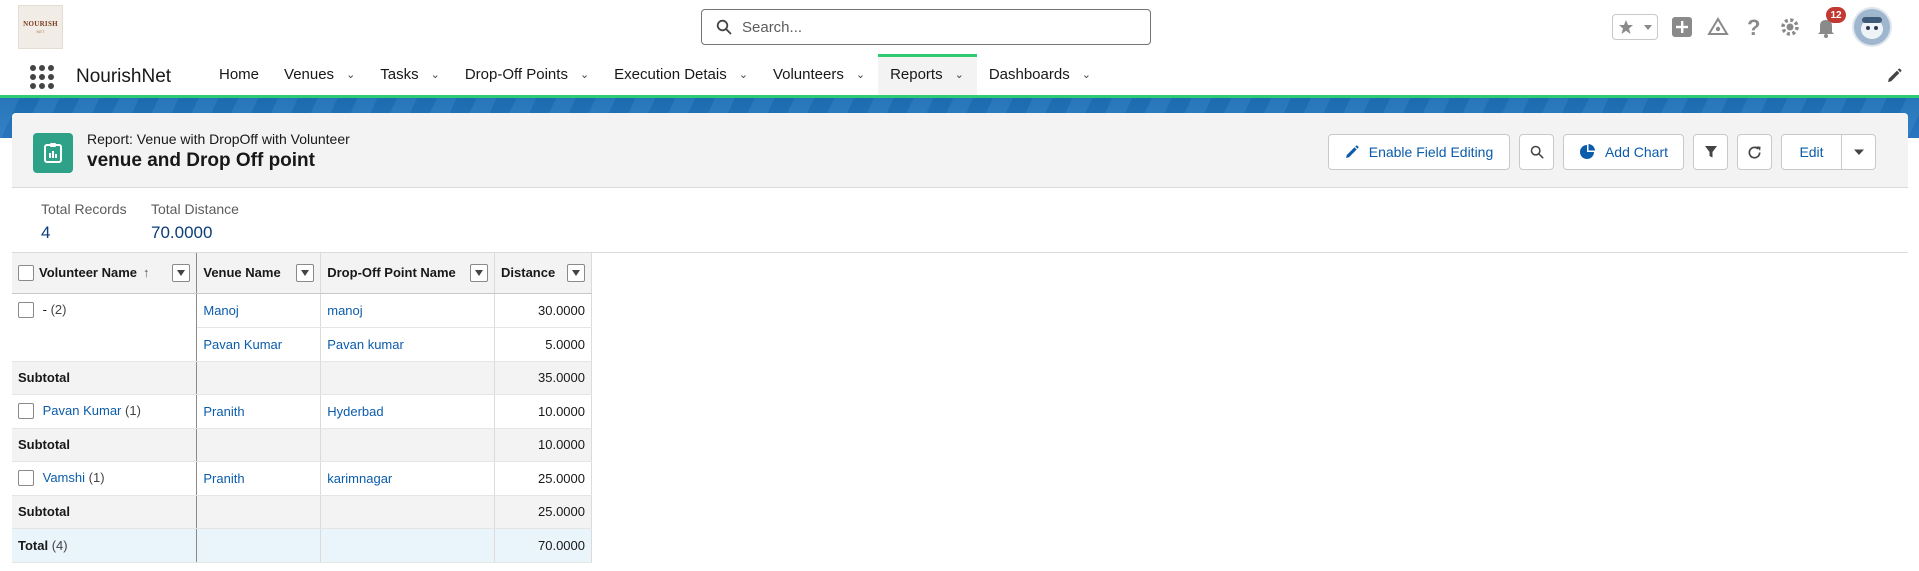  What do you see at coordinates (543, 445) in the screenshot?
I see `subtotal-value: 10.0000` at bounding box center [543, 445].